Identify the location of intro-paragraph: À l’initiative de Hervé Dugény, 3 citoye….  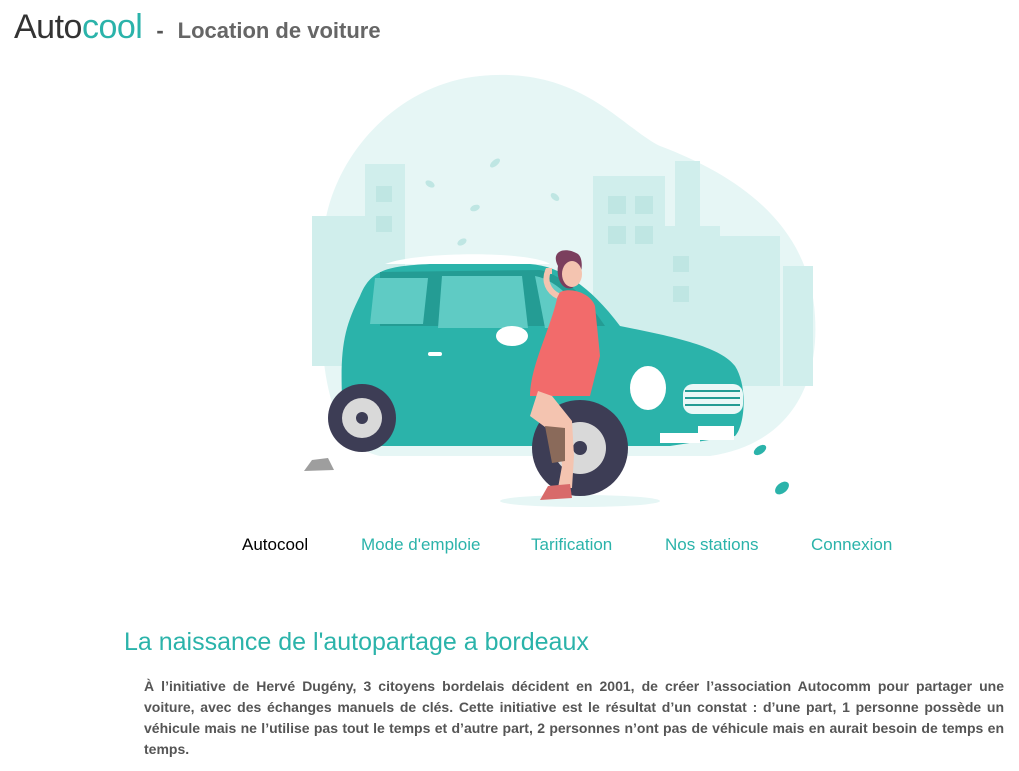
(574, 717).